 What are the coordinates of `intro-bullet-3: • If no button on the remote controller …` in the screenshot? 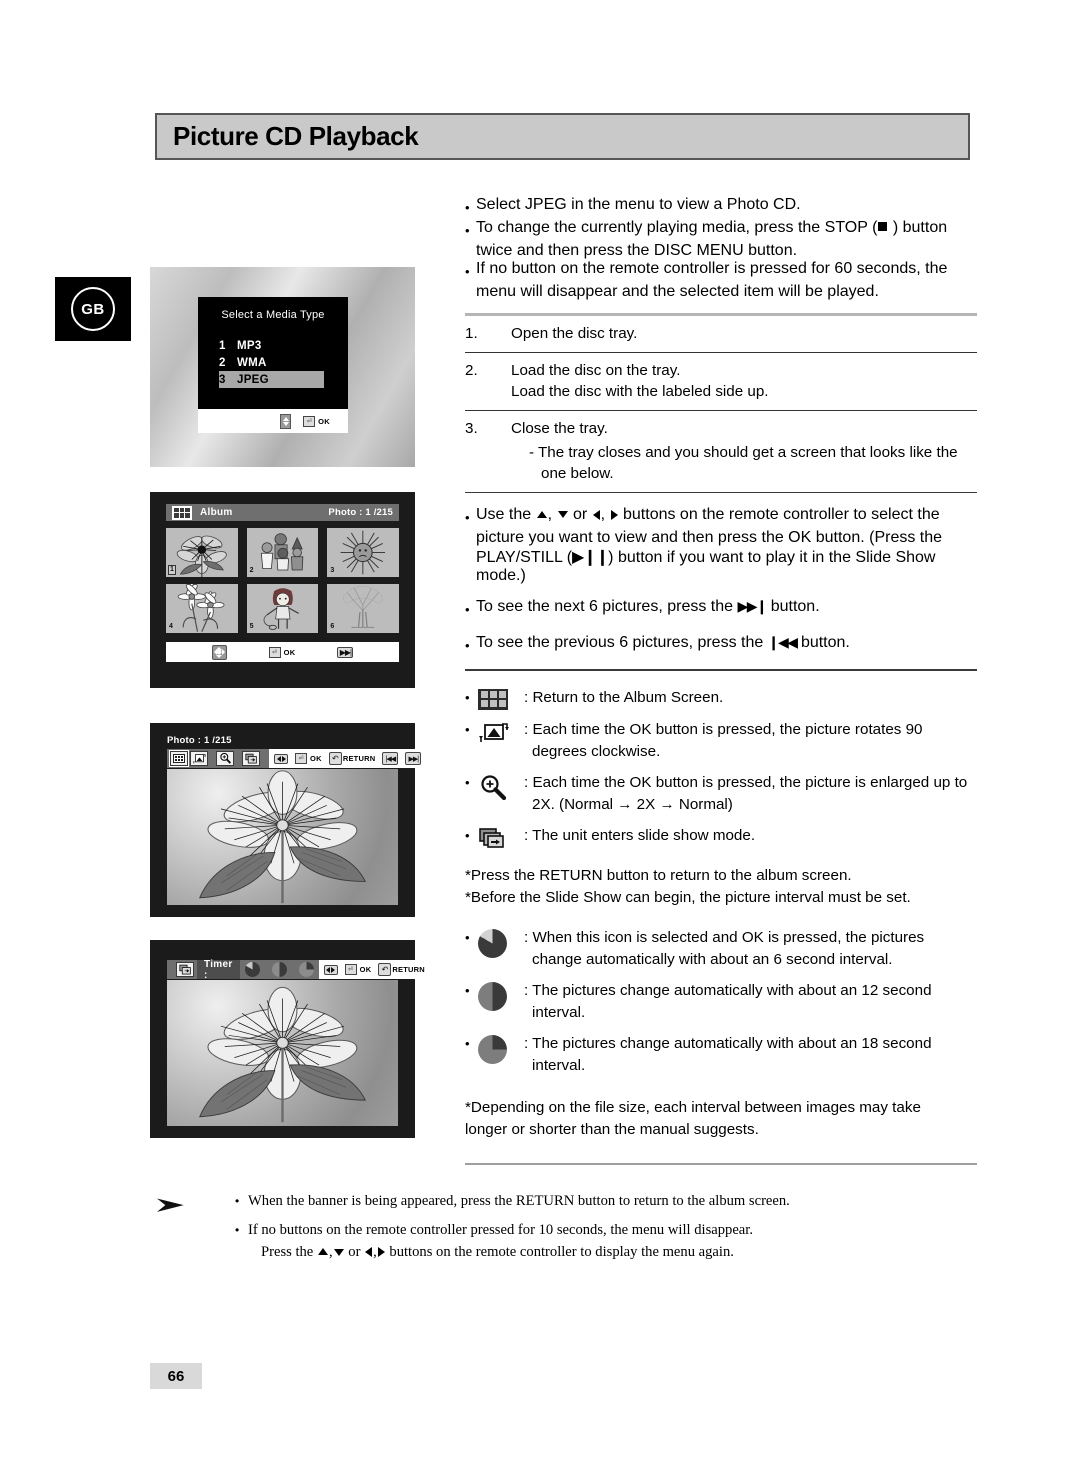 It's located at (721, 271).